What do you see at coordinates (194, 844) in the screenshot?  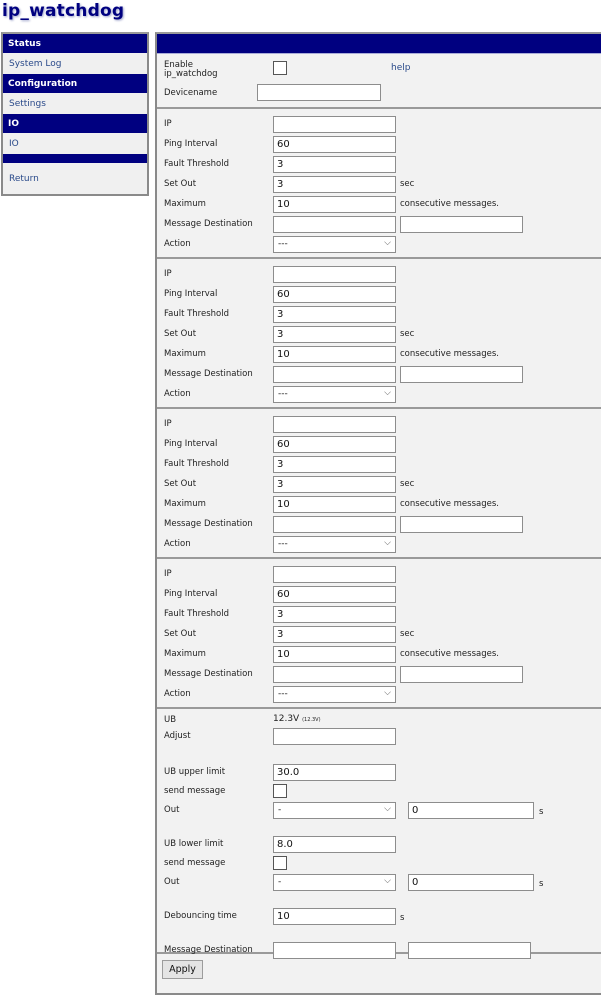 I see `ub-lower-limit-label: UB lower limit` at bounding box center [194, 844].